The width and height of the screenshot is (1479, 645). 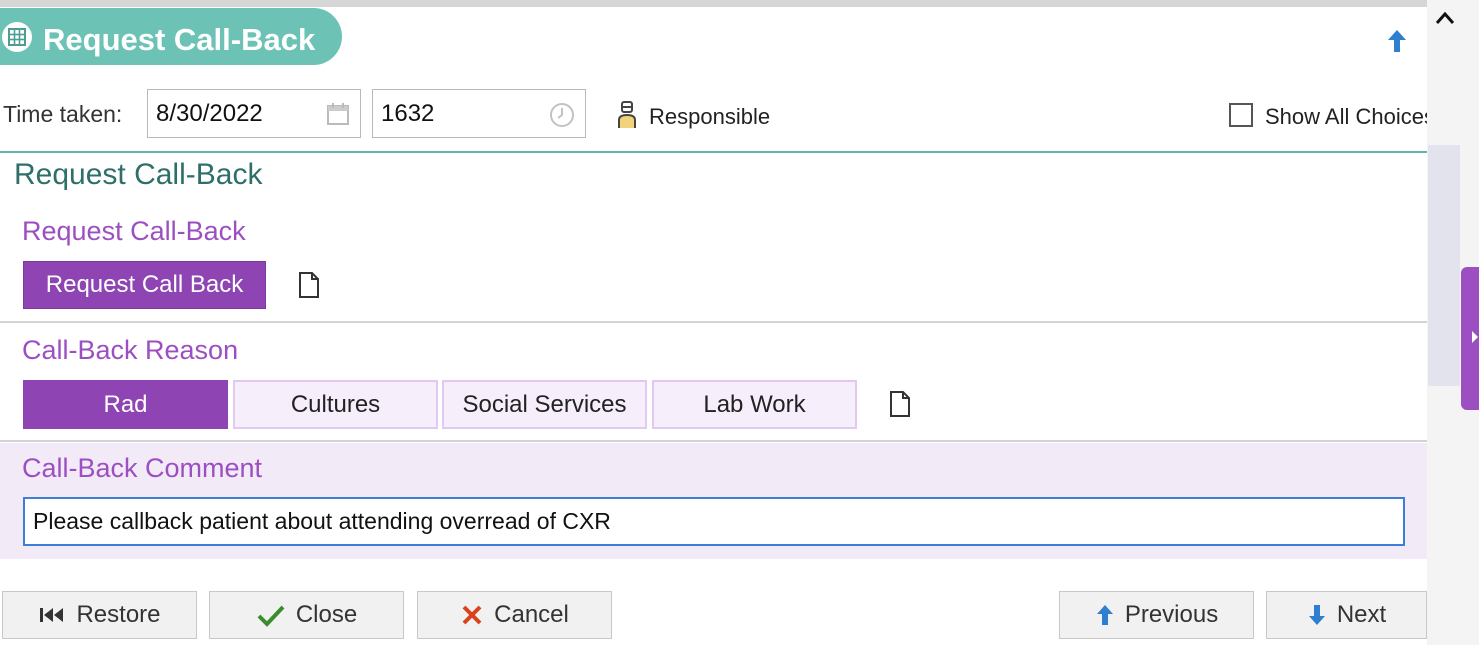 I want to click on date-field: 8/30/2022, so click(x=254, y=113).